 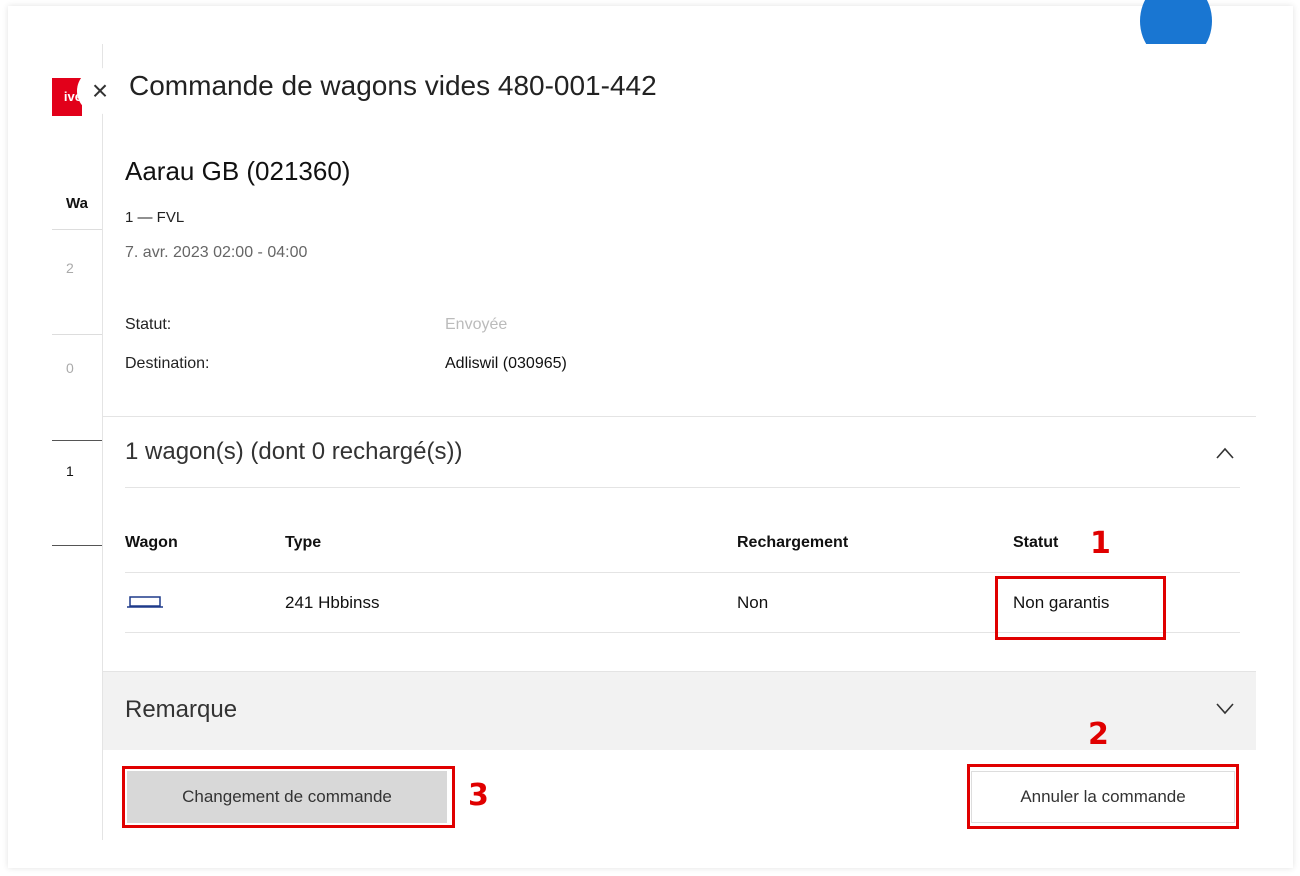 What do you see at coordinates (393, 85) in the screenshot?
I see `dialog-title: Commande de wagons vides 480-001-442` at bounding box center [393, 85].